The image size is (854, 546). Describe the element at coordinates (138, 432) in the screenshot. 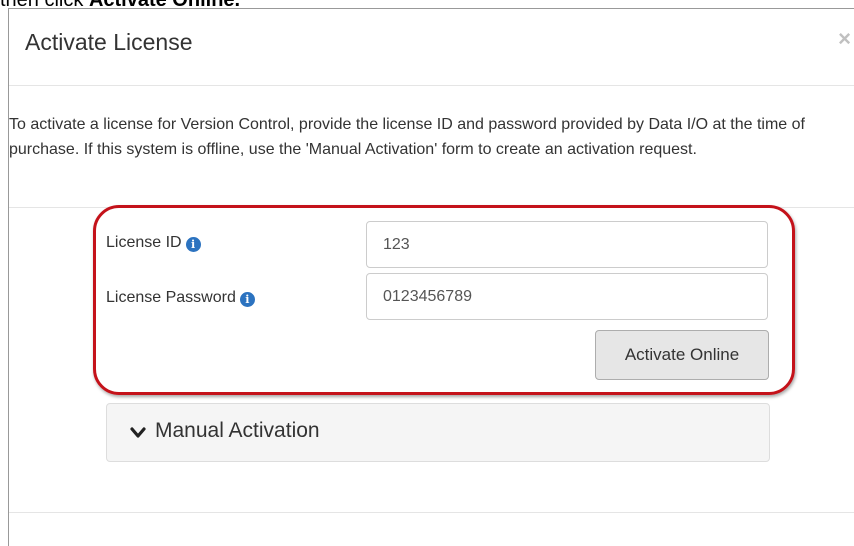

I see `chevron-down-icon` at that location.